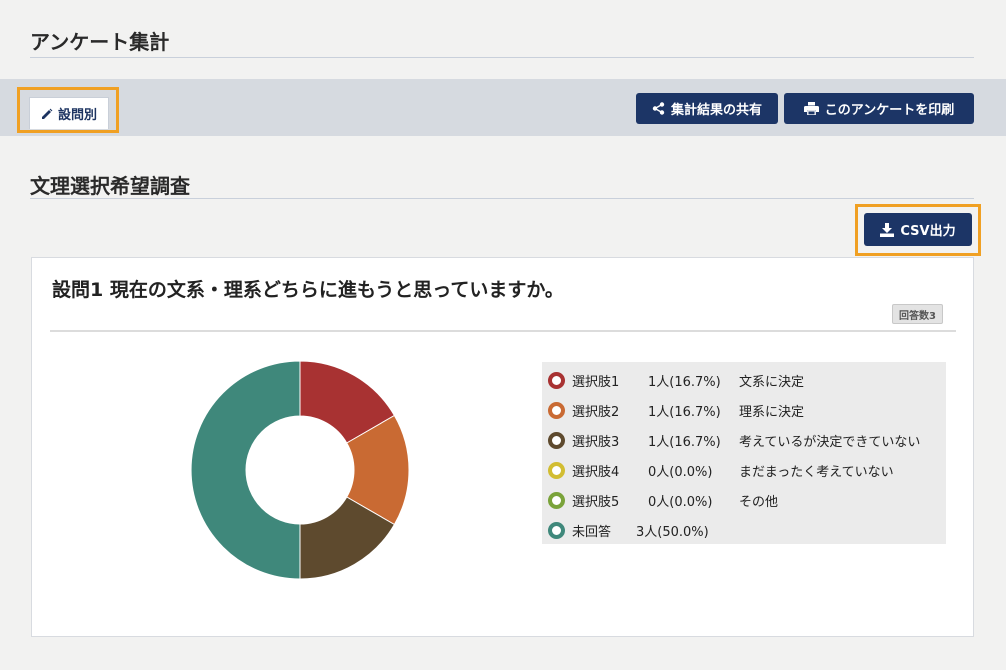 Image resolution: width=1006 pixels, height=670 pixels. What do you see at coordinates (596, 472) in the screenshot?
I see `legend-label: 選択肢4` at bounding box center [596, 472].